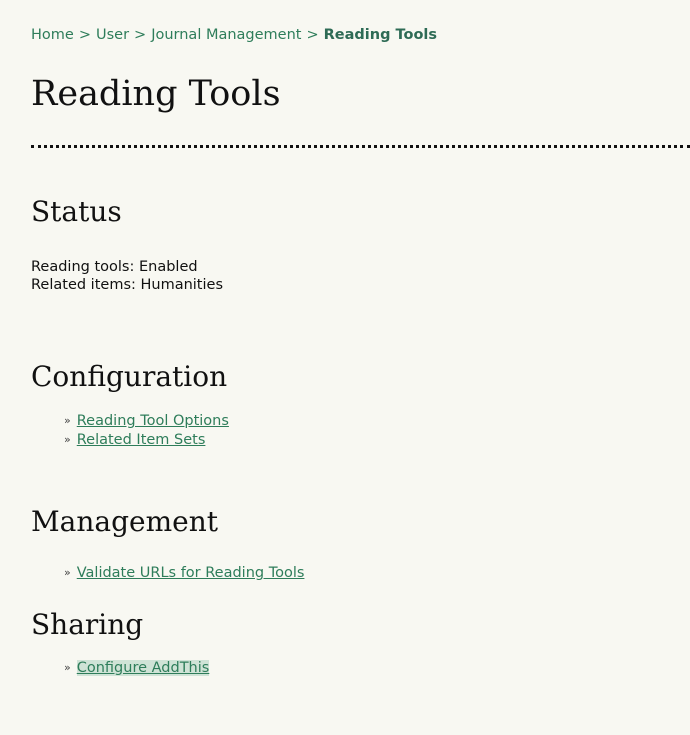  What do you see at coordinates (112, 35) in the screenshot?
I see `breadcrumb-user: User` at bounding box center [112, 35].